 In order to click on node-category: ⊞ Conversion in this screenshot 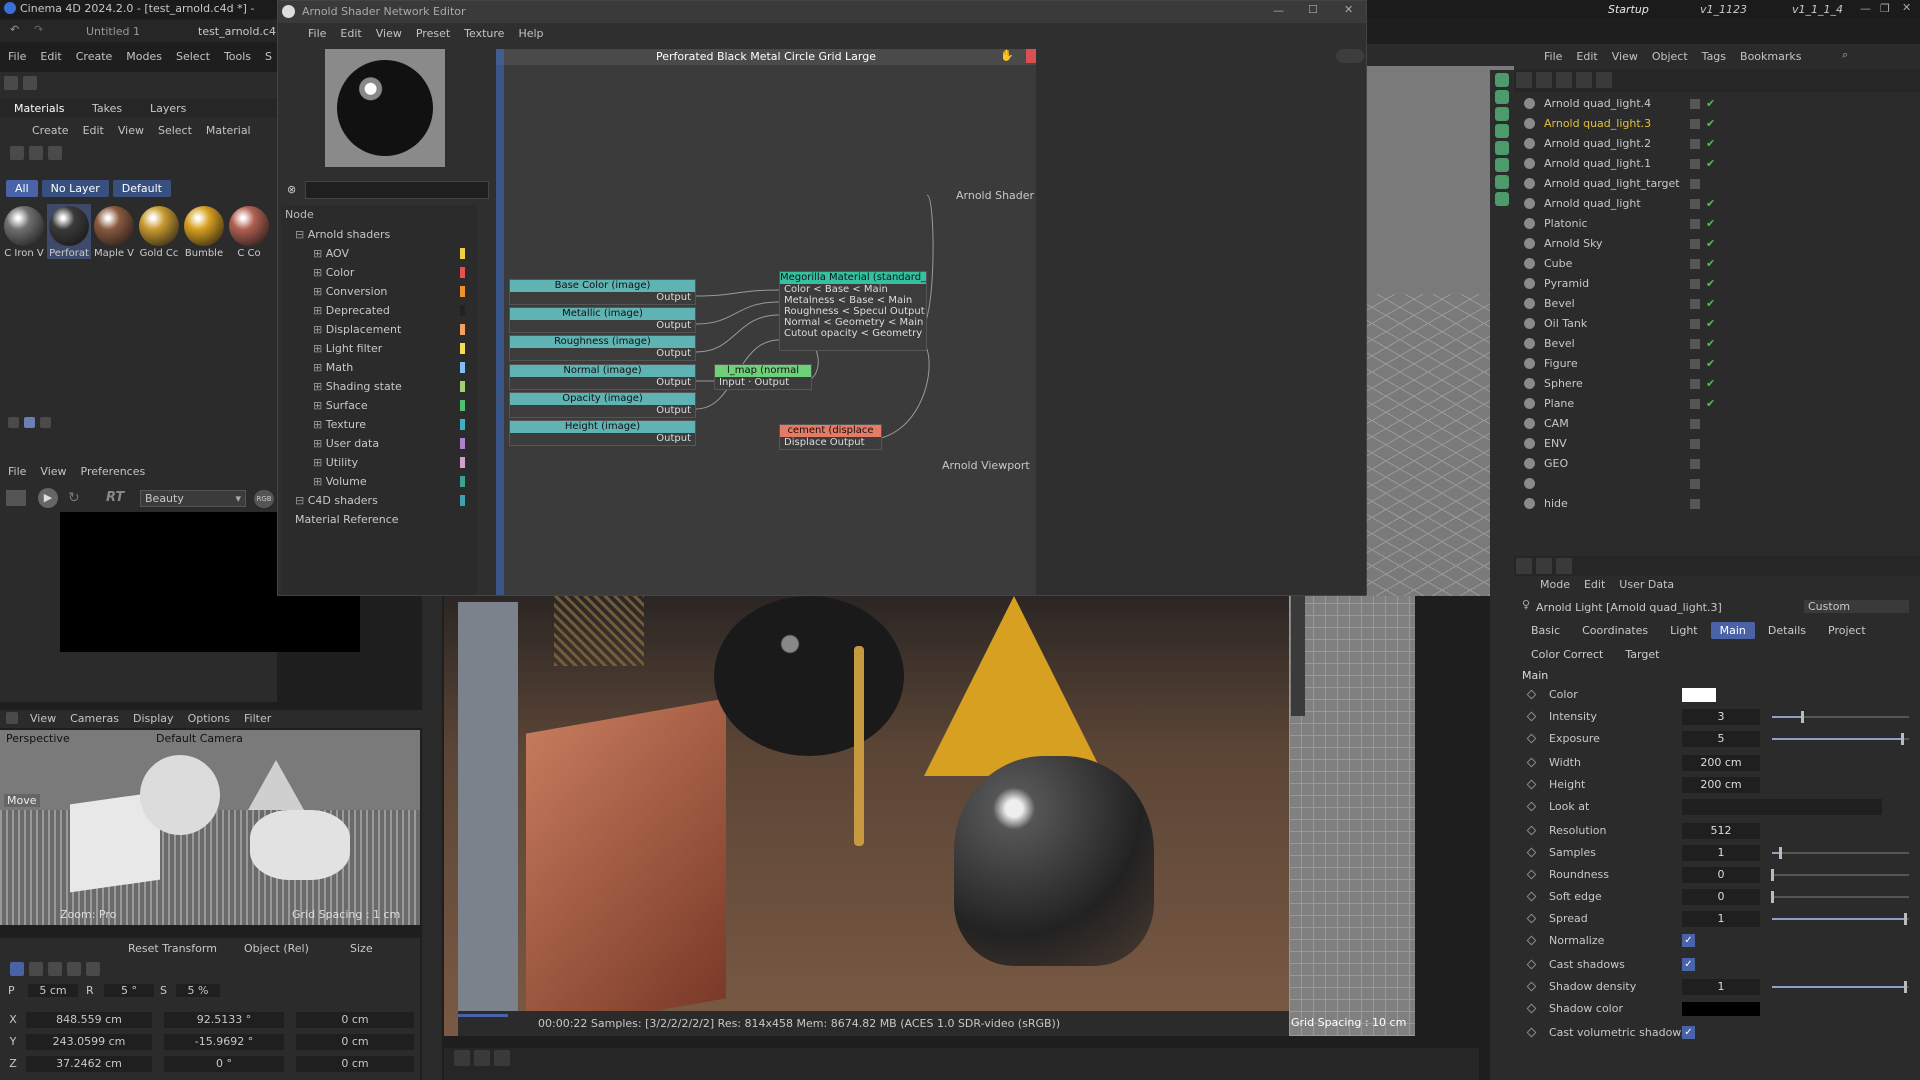, I will do `click(379, 291)`.